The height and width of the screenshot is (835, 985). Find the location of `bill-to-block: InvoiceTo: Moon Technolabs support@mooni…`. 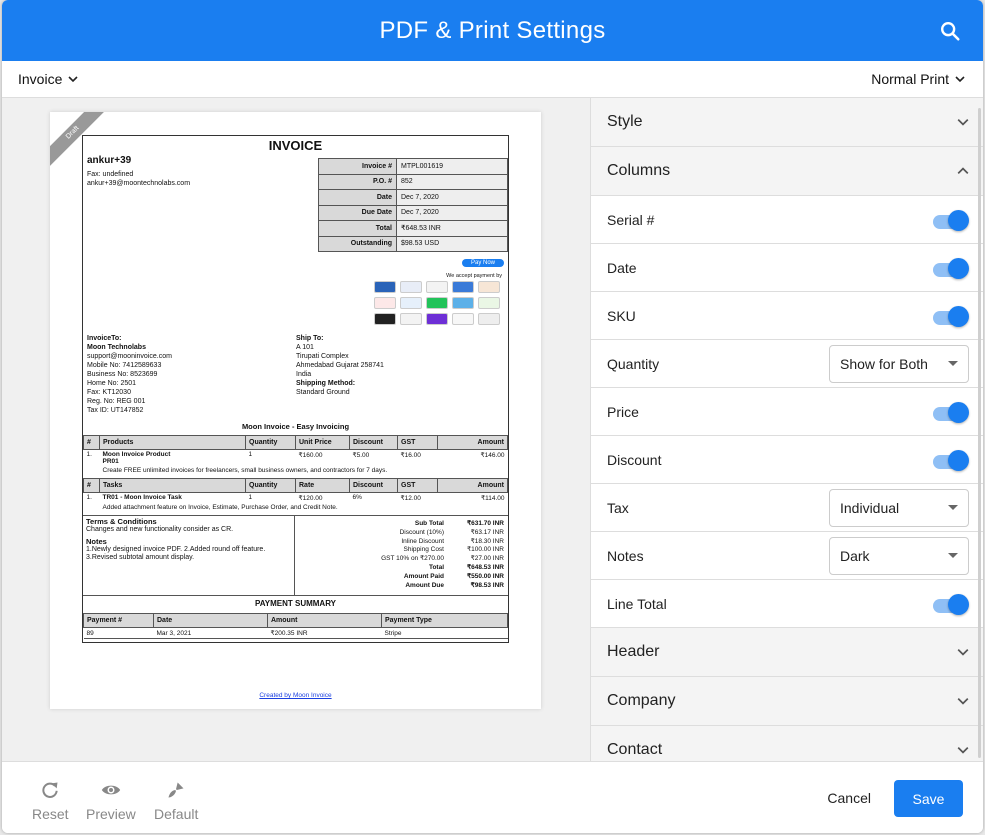

bill-to-block: InvoiceTo: Moon Technolabs support@mooni… is located at coordinates (129, 374).